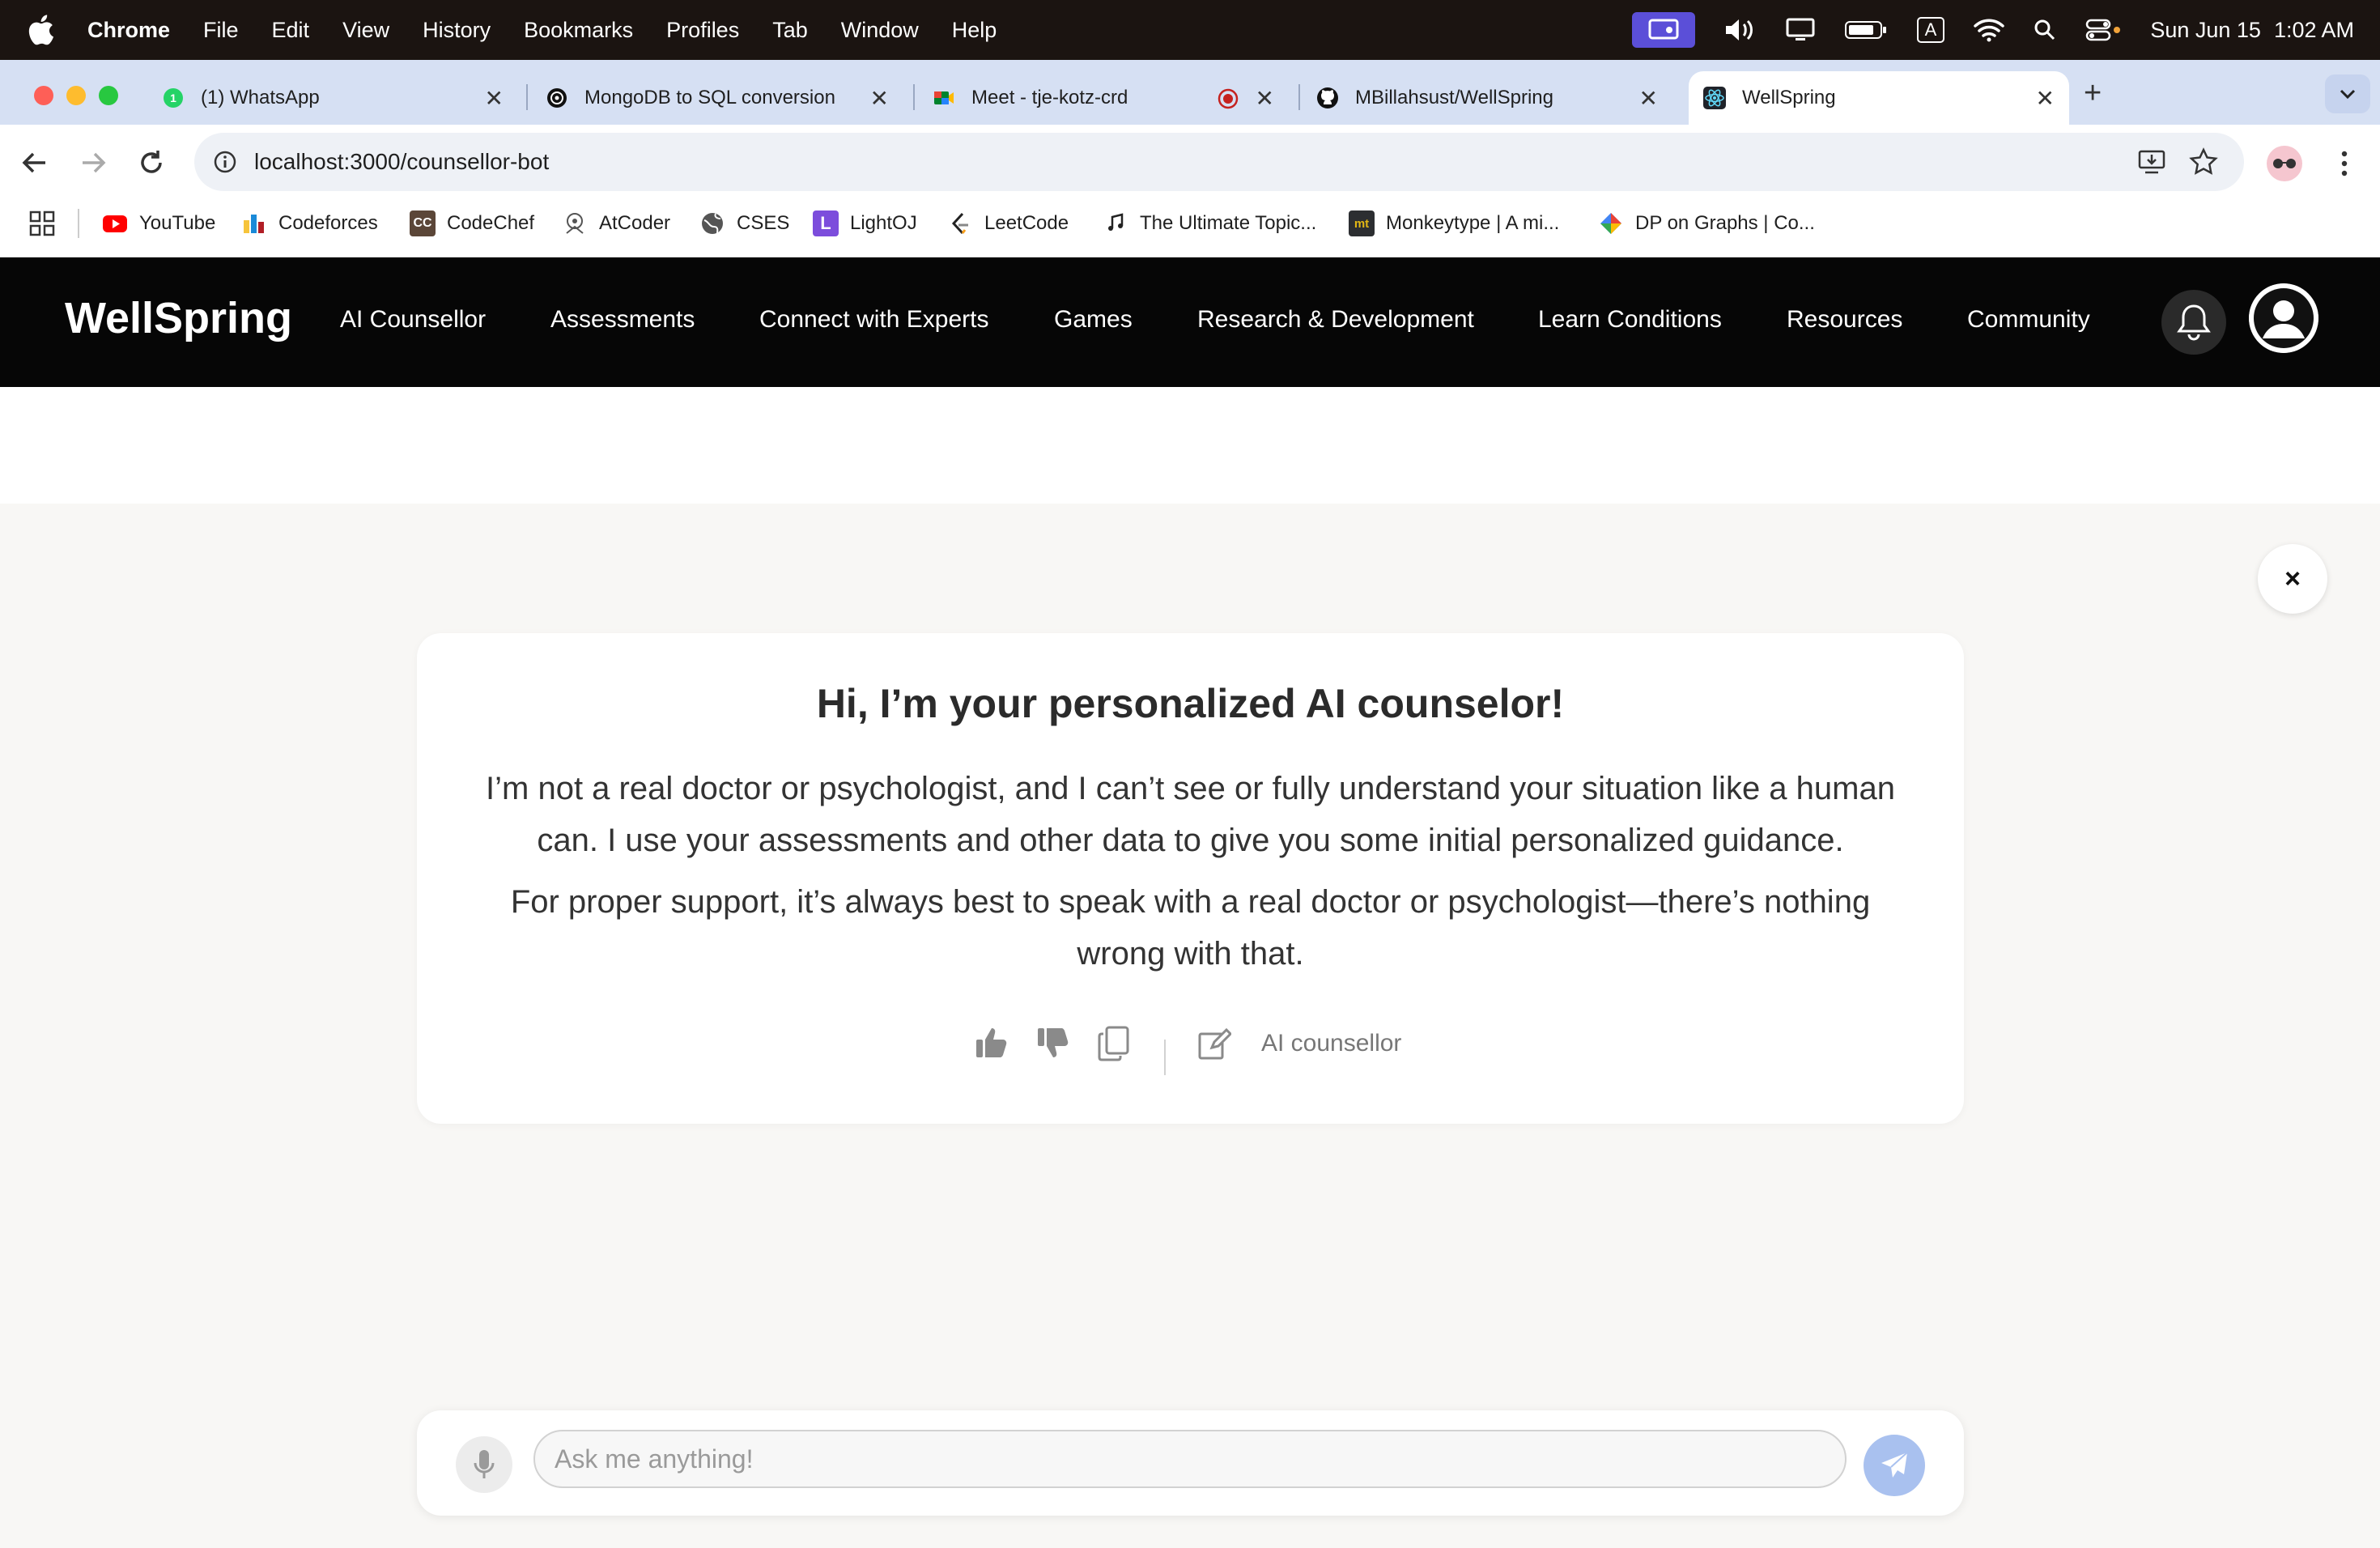  I want to click on bookmark-atcoder: AtCoder, so click(616, 223).